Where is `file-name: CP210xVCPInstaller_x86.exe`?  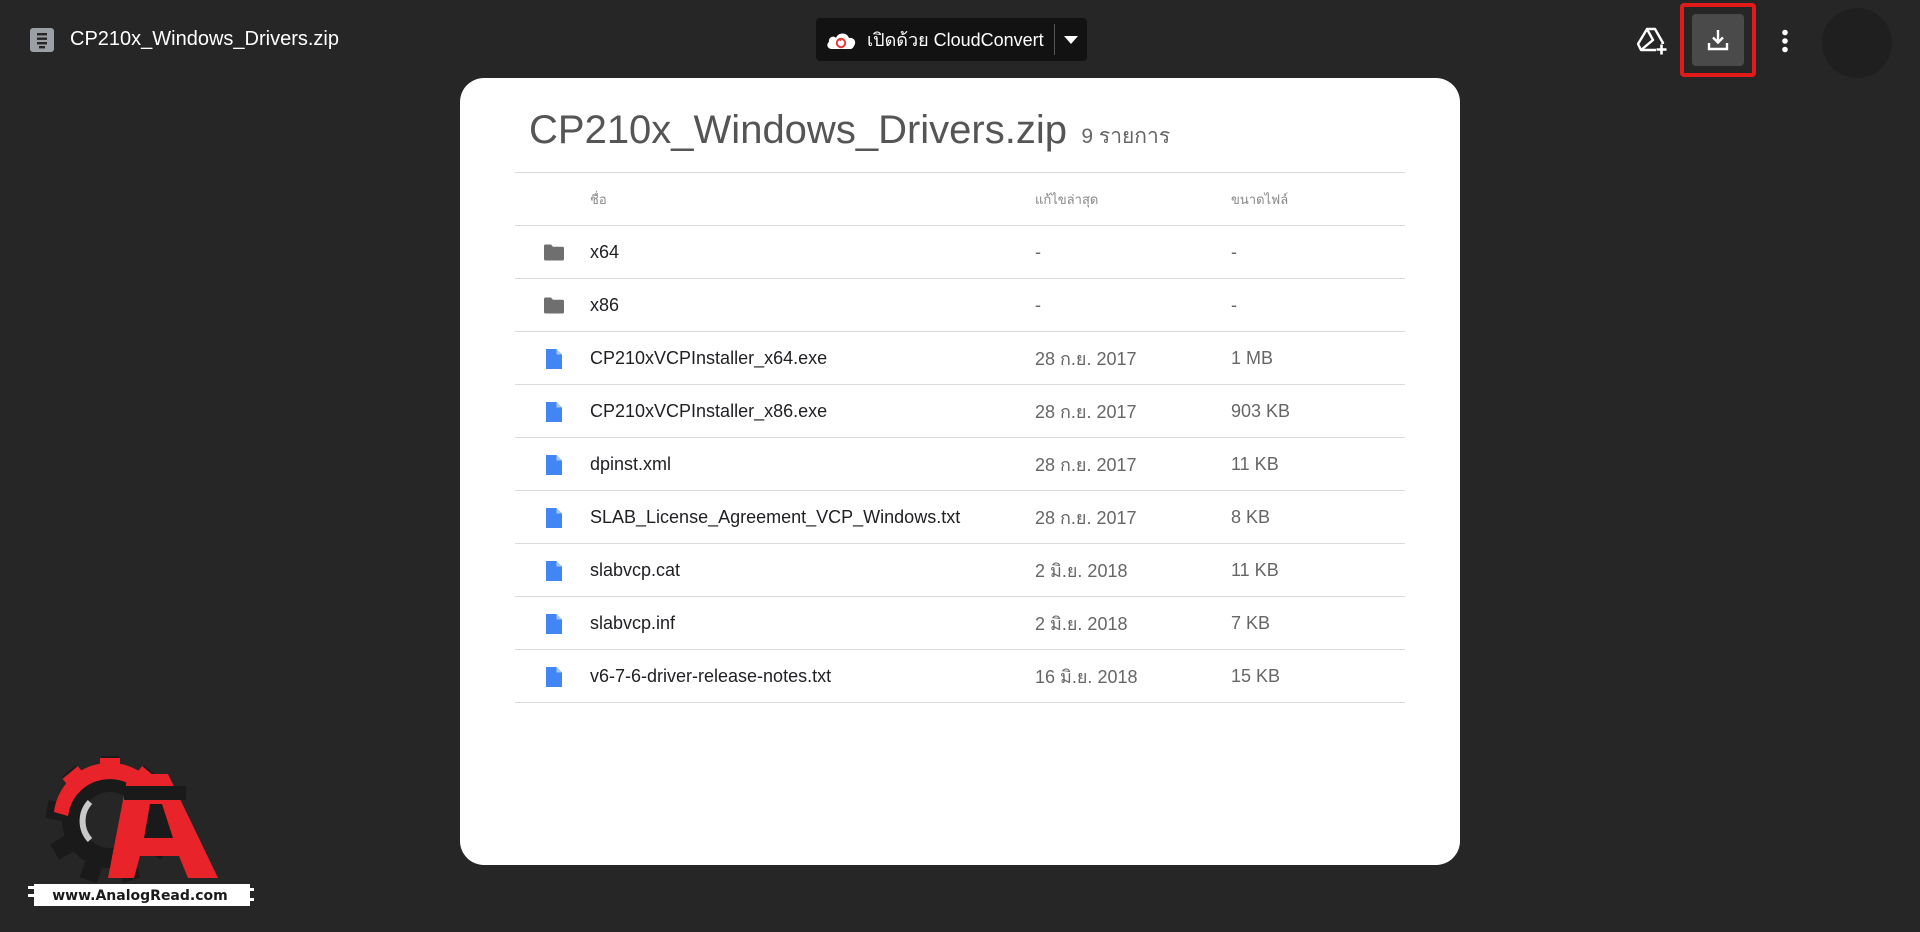 file-name: CP210xVCPInstaller_x86.exe is located at coordinates (709, 411).